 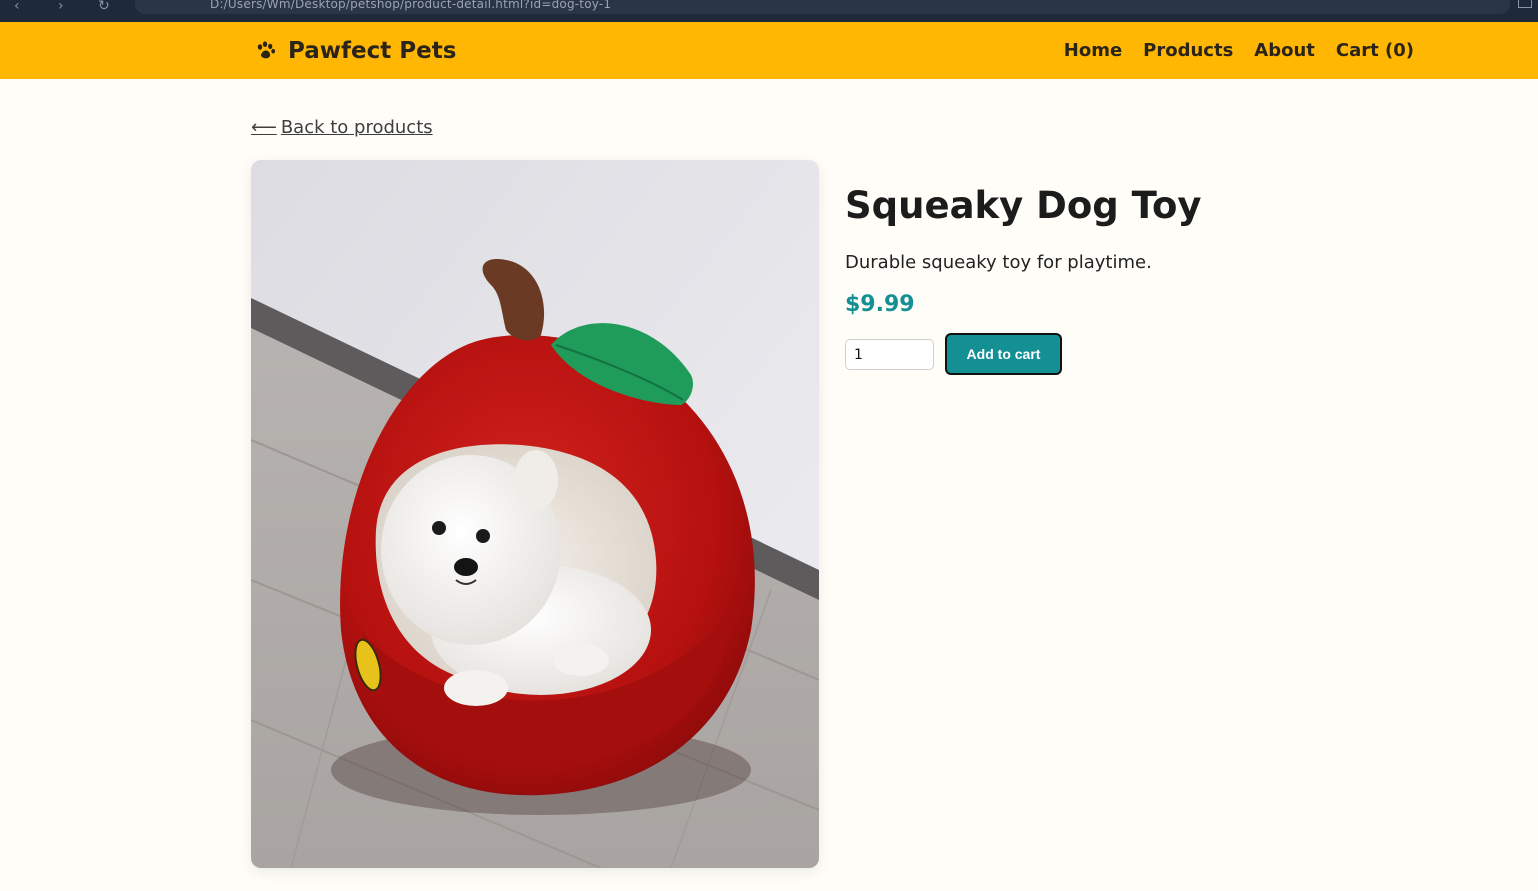 What do you see at coordinates (880, 304) in the screenshot?
I see `product-price: $9.99` at bounding box center [880, 304].